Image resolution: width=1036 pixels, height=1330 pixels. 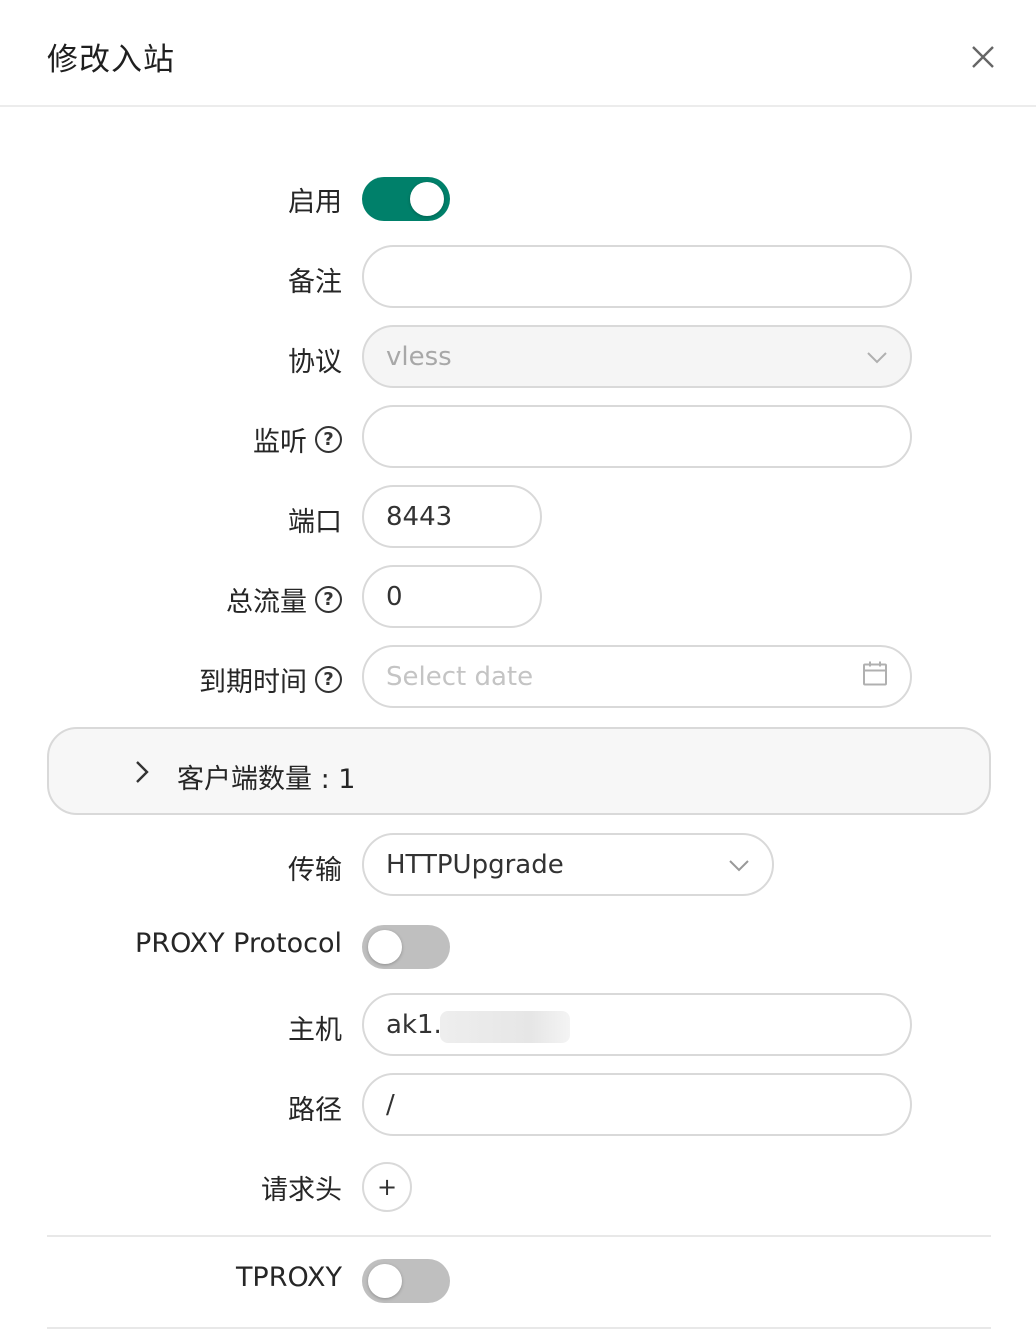 What do you see at coordinates (266, 779) in the screenshot?
I see `clients-count-label: 客户端数量 : 1` at bounding box center [266, 779].